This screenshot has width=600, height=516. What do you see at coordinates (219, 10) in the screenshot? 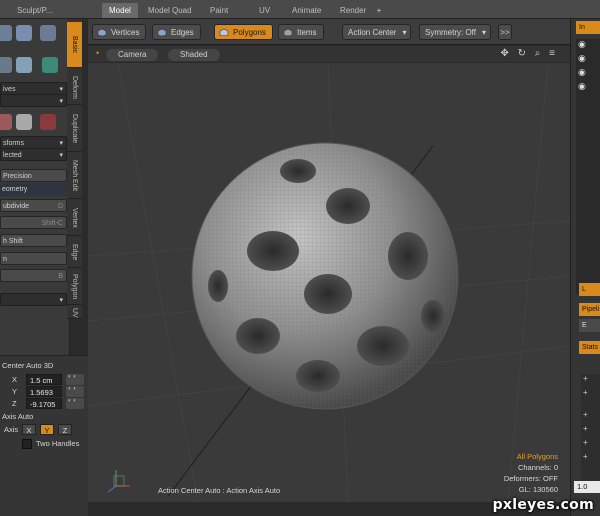
I see `tab-paint: Paint` at bounding box center [219, 10].